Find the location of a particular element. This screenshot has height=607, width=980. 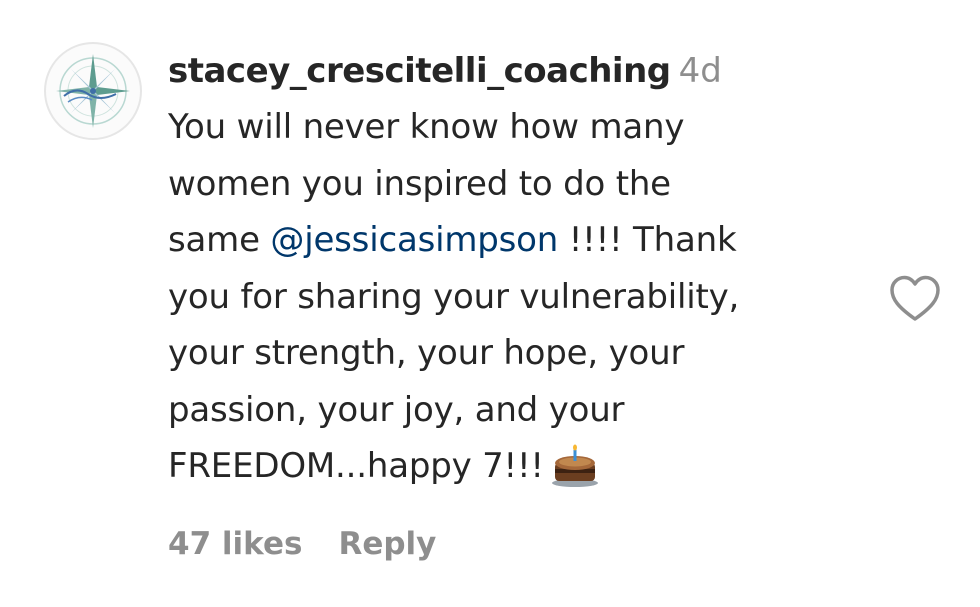

comment-line: your strength, your hope, your is located at coordinates (426, 353).